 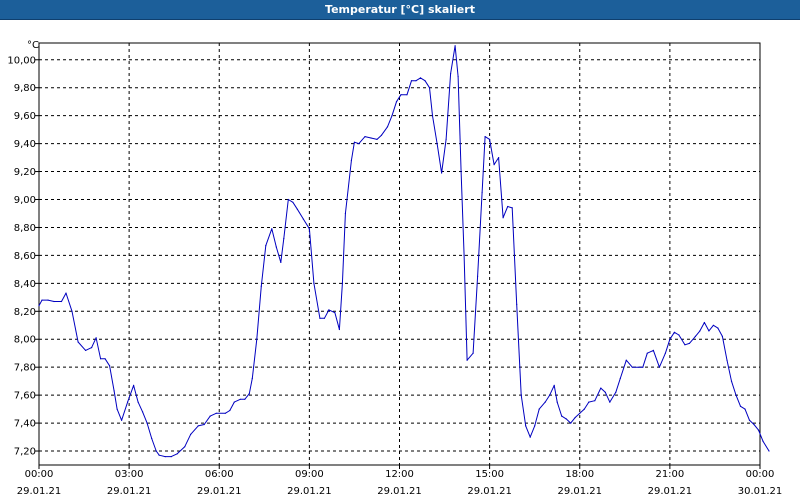 What do you see at coordinates (25, 172) in the screenshot?
I see `y-tick-label: 9,20` at bounding box center [25, 172].